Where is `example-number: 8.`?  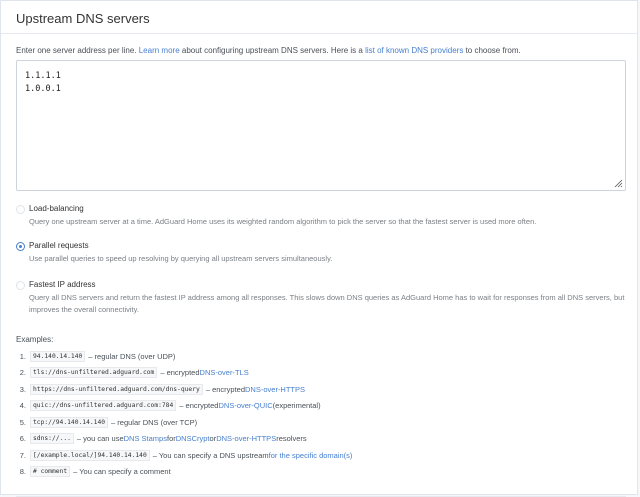 example-number: 8. is located at coordinates (22, 472).